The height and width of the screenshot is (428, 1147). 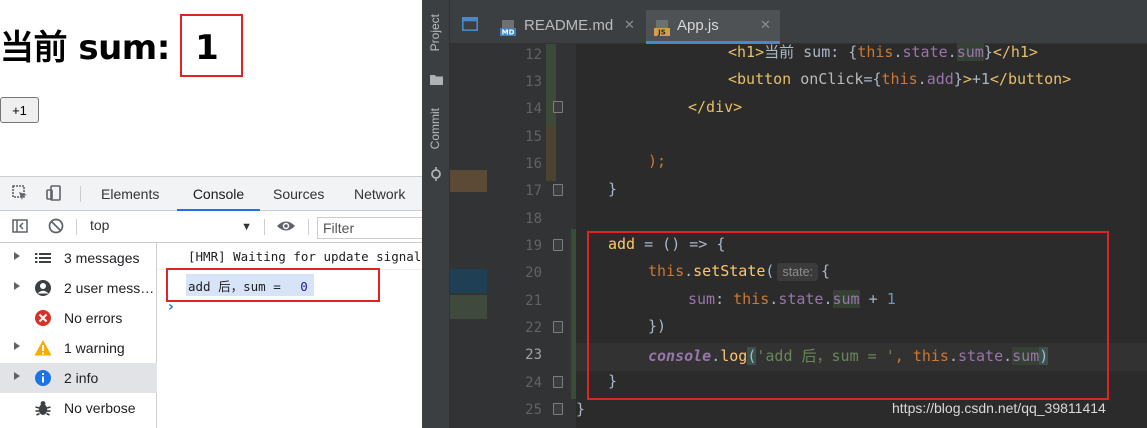 I want to click on line-number: 13, so click(x=533, y=82).